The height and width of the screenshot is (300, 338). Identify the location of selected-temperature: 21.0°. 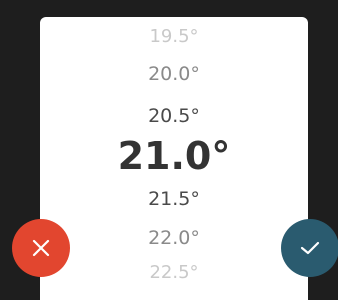
(174, 156).